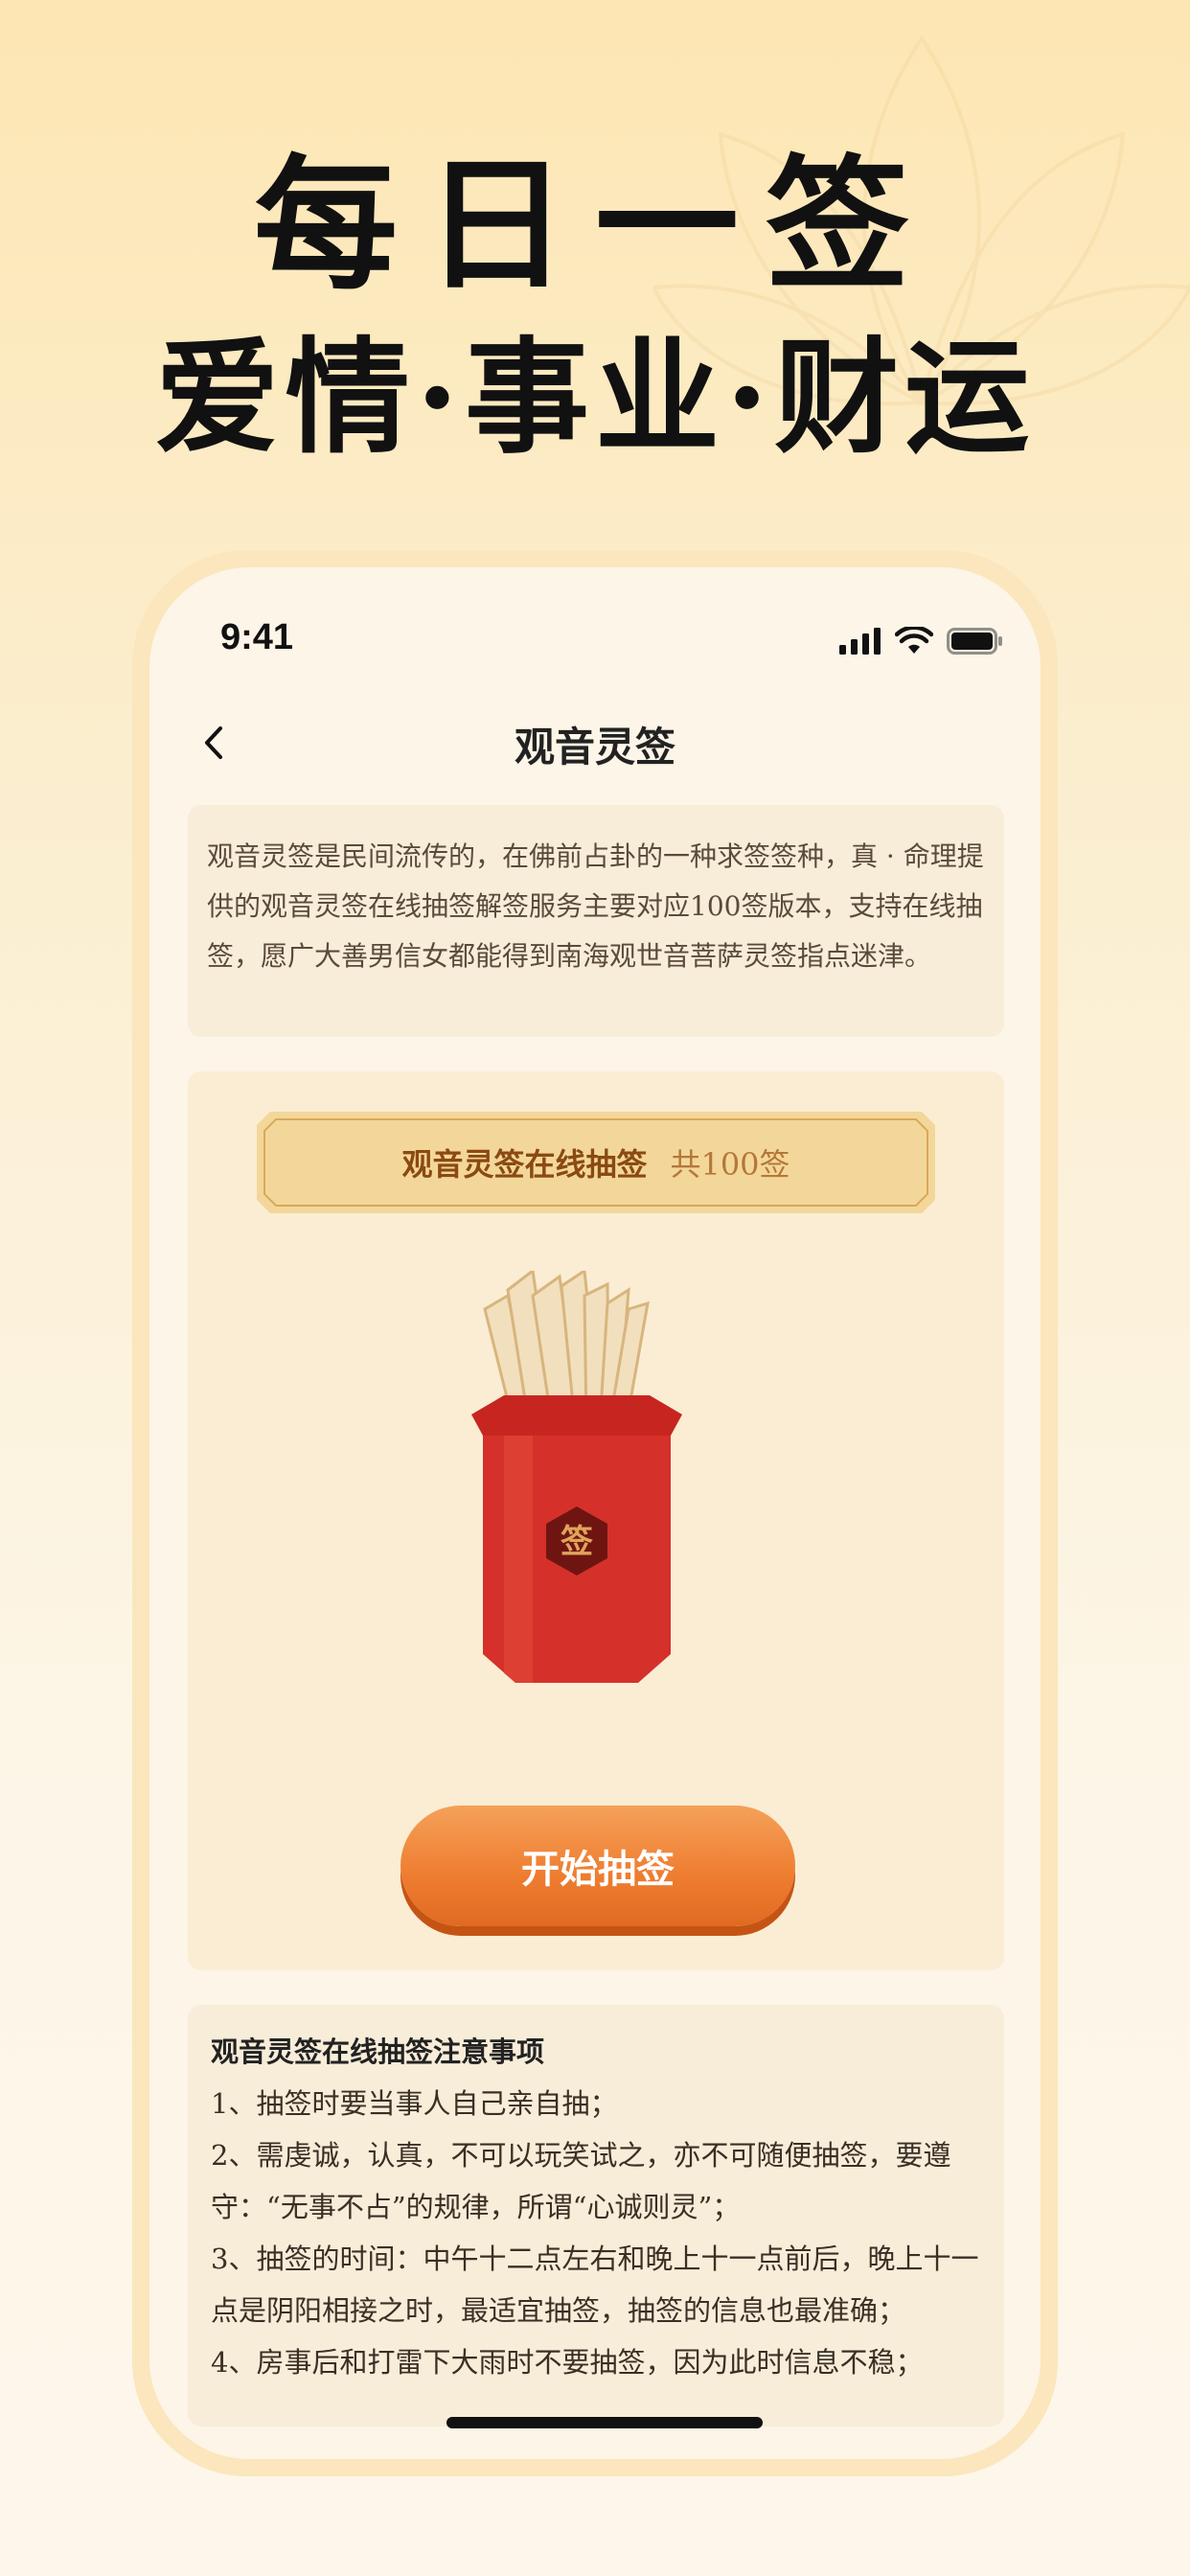 The height and width of the screenshot is (2576, 1190). Describe the element at coordinates (594, 225) in the screenshot. I see `headline-daily-lot: 每日一签` at that location.